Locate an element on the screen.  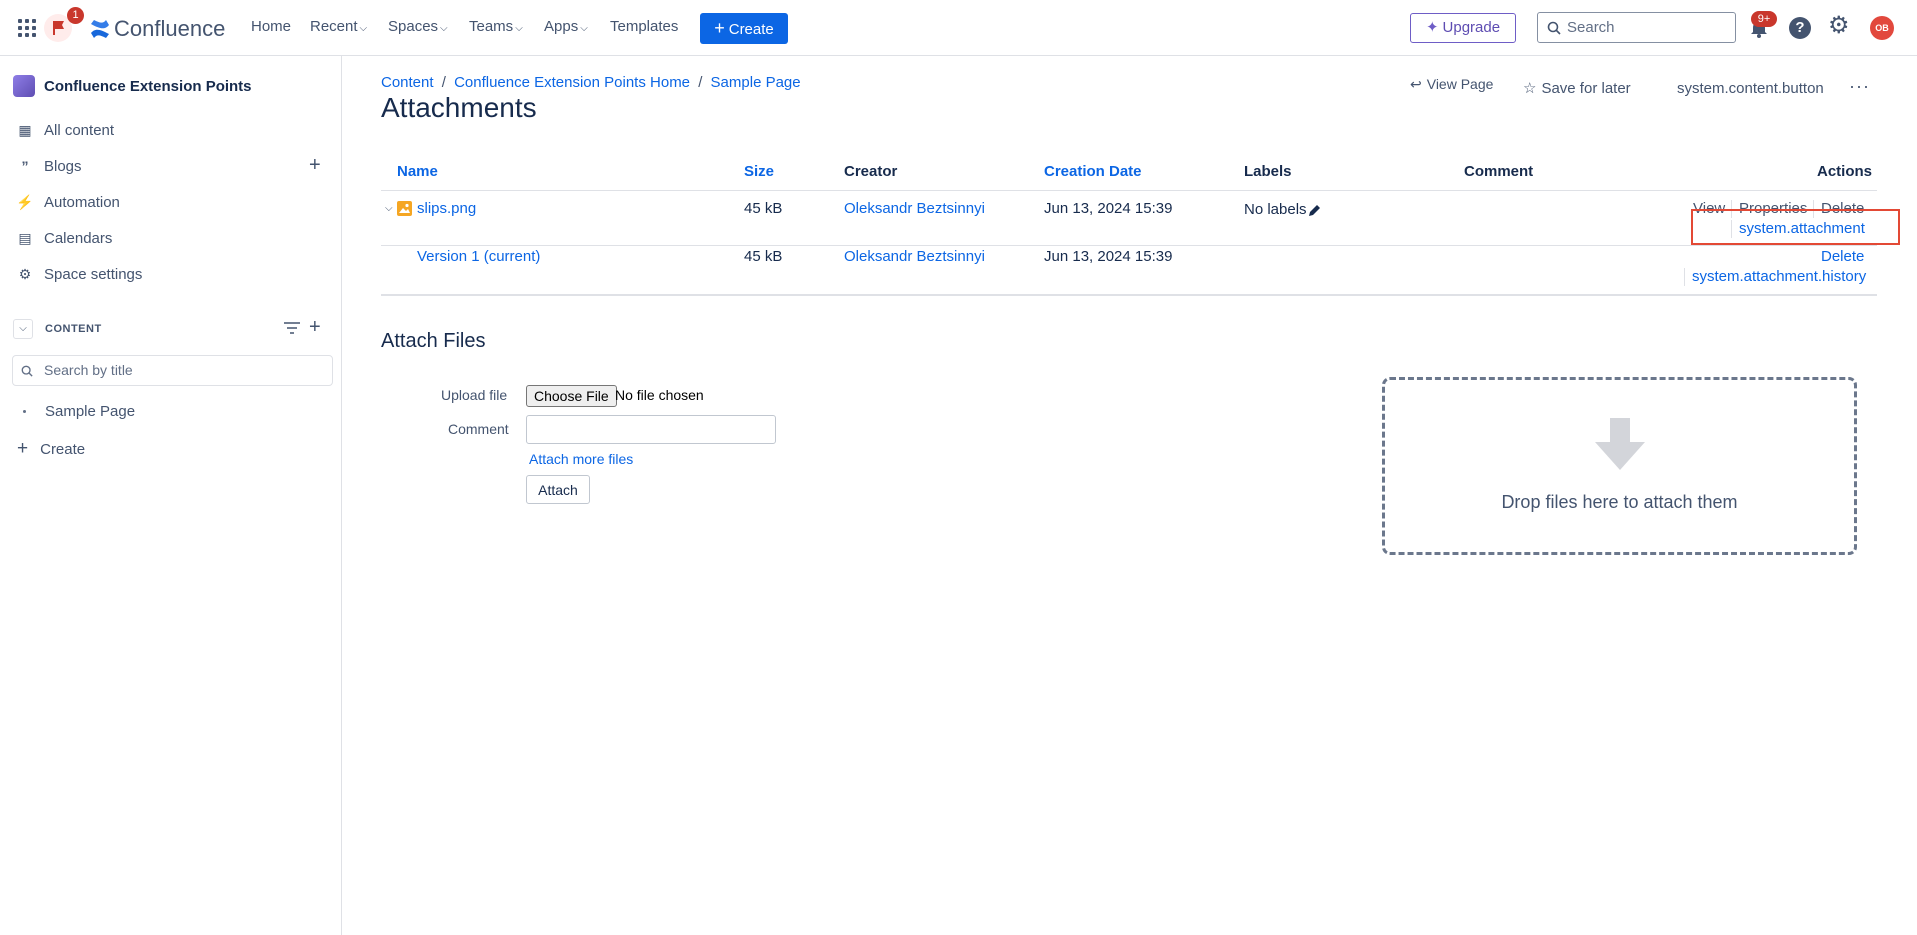
sidebar-item-space-settings: ⚙ Space settings is located at coordinates (79, 274).